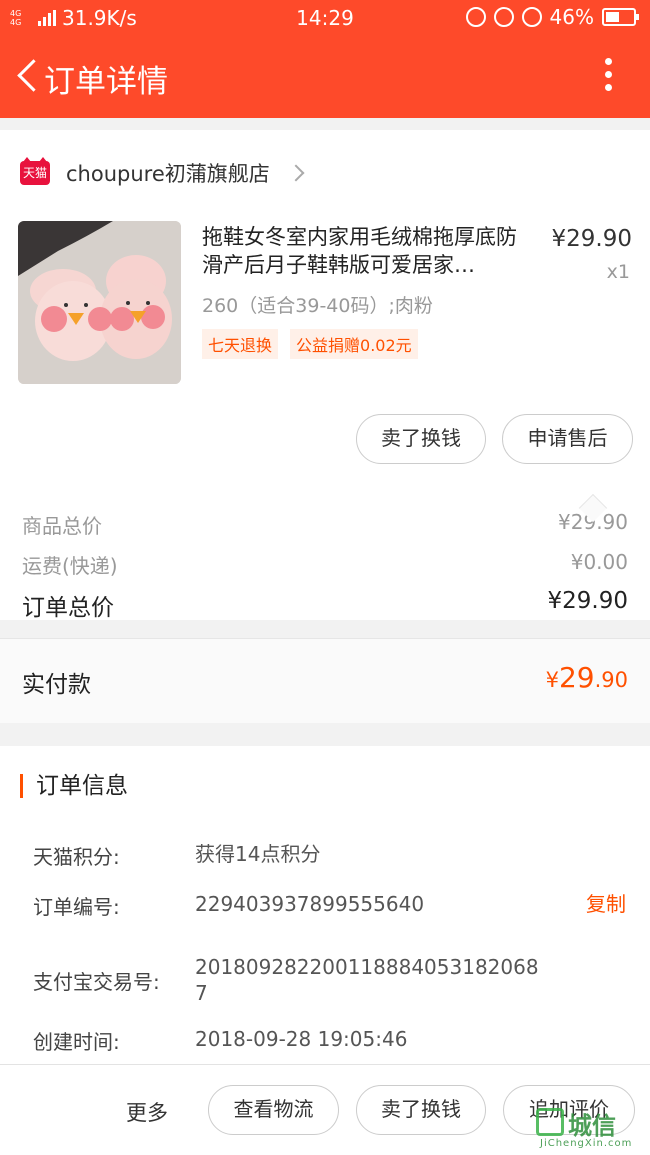 Image resolution: width=650 pixels, height=1155 pixels. What do you see at coordinates (608, 78) in the screenshot?
I see `more-menu-icon` at bounding box center [608, 78].